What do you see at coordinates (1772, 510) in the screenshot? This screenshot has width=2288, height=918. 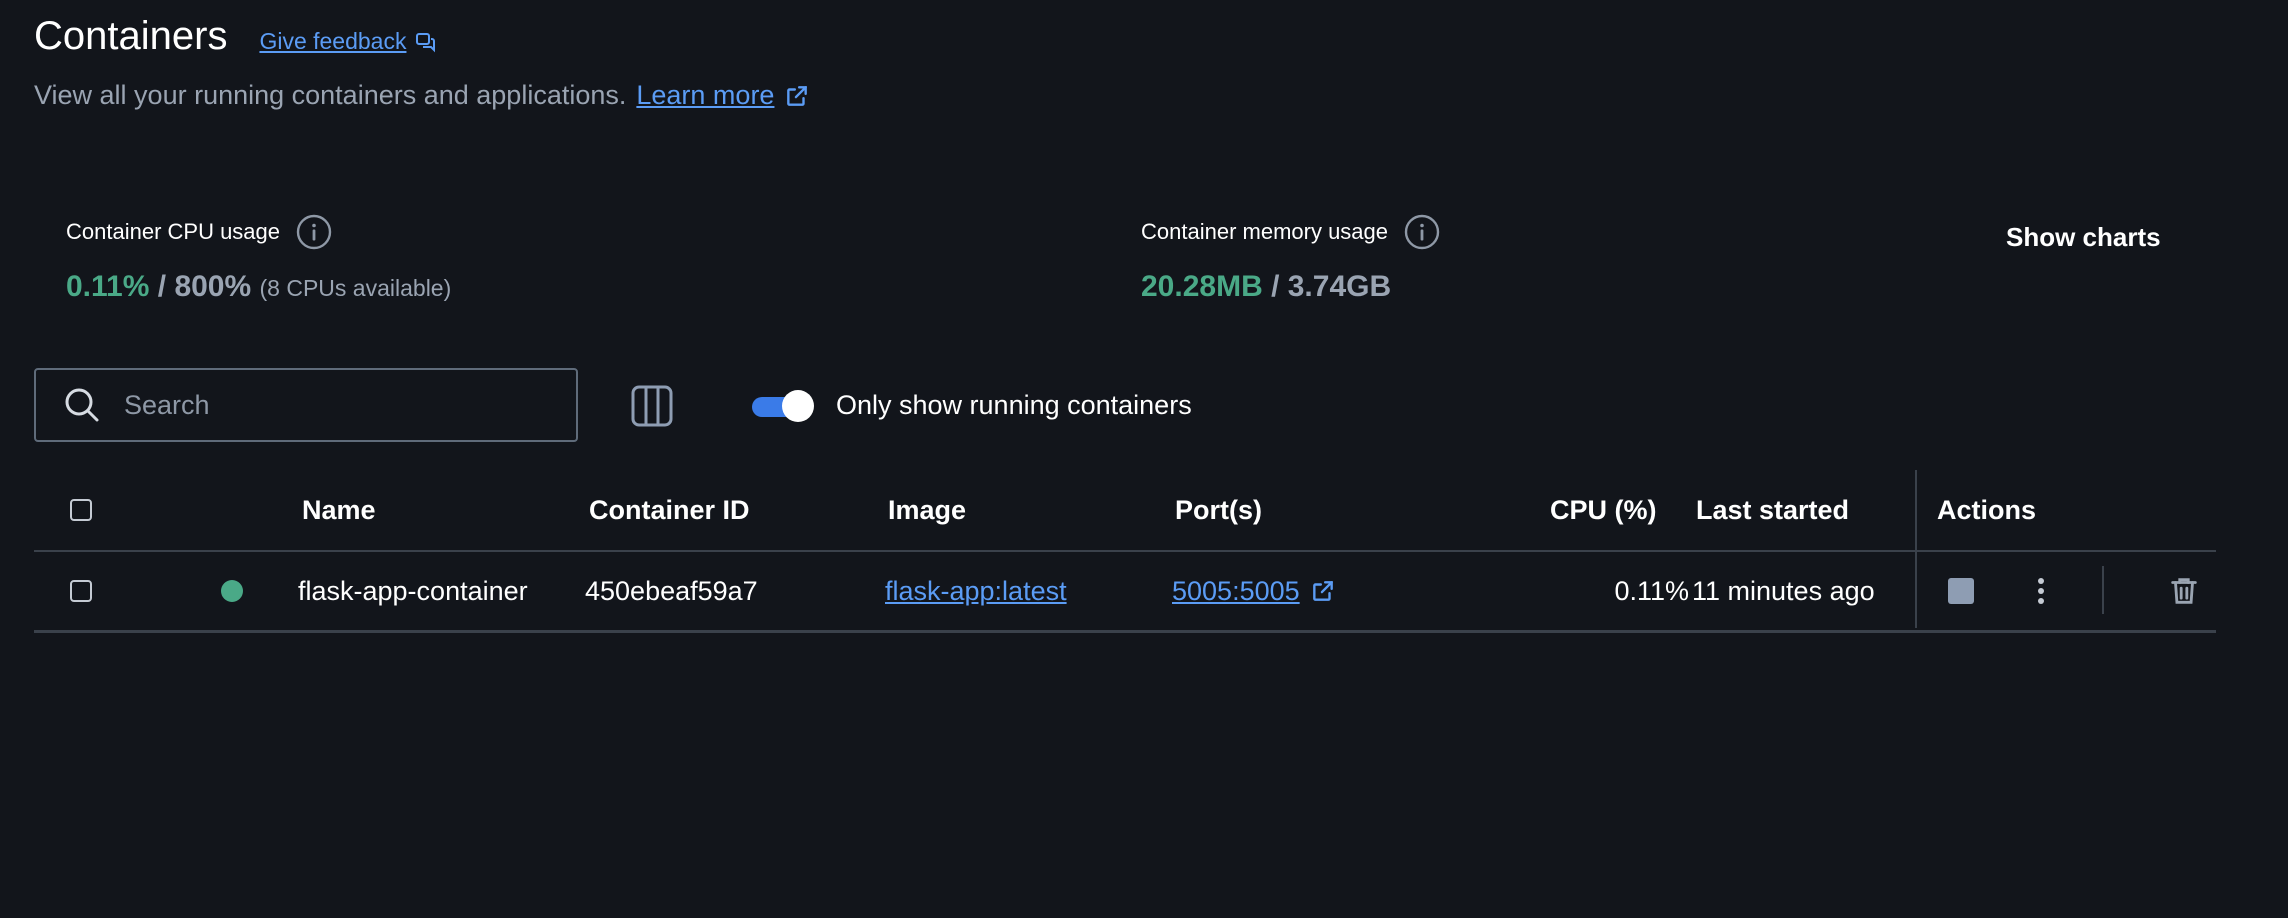 I see `header-last-started: Last started` at bounding box center [1772, 510].